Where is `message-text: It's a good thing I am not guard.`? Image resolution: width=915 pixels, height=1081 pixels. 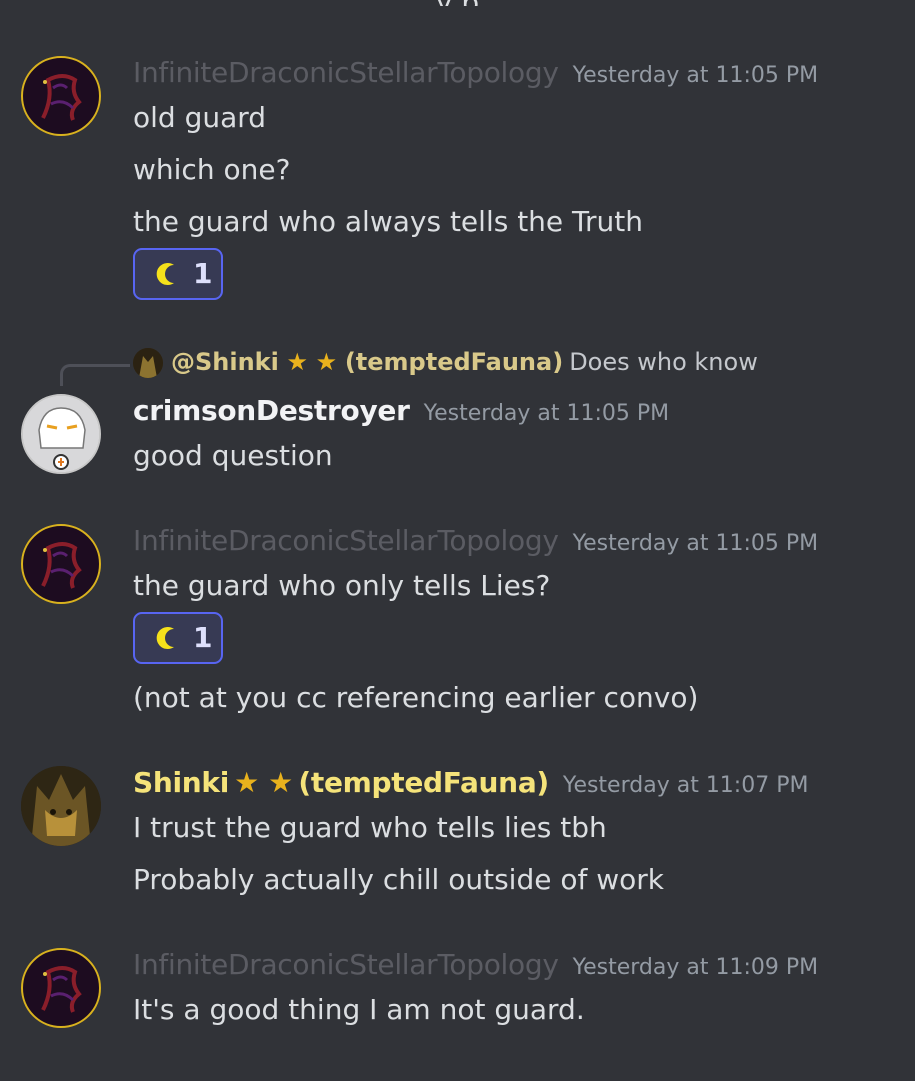 message-text: It's a good thing I am not guard. is located at coordinates (359, 1009).